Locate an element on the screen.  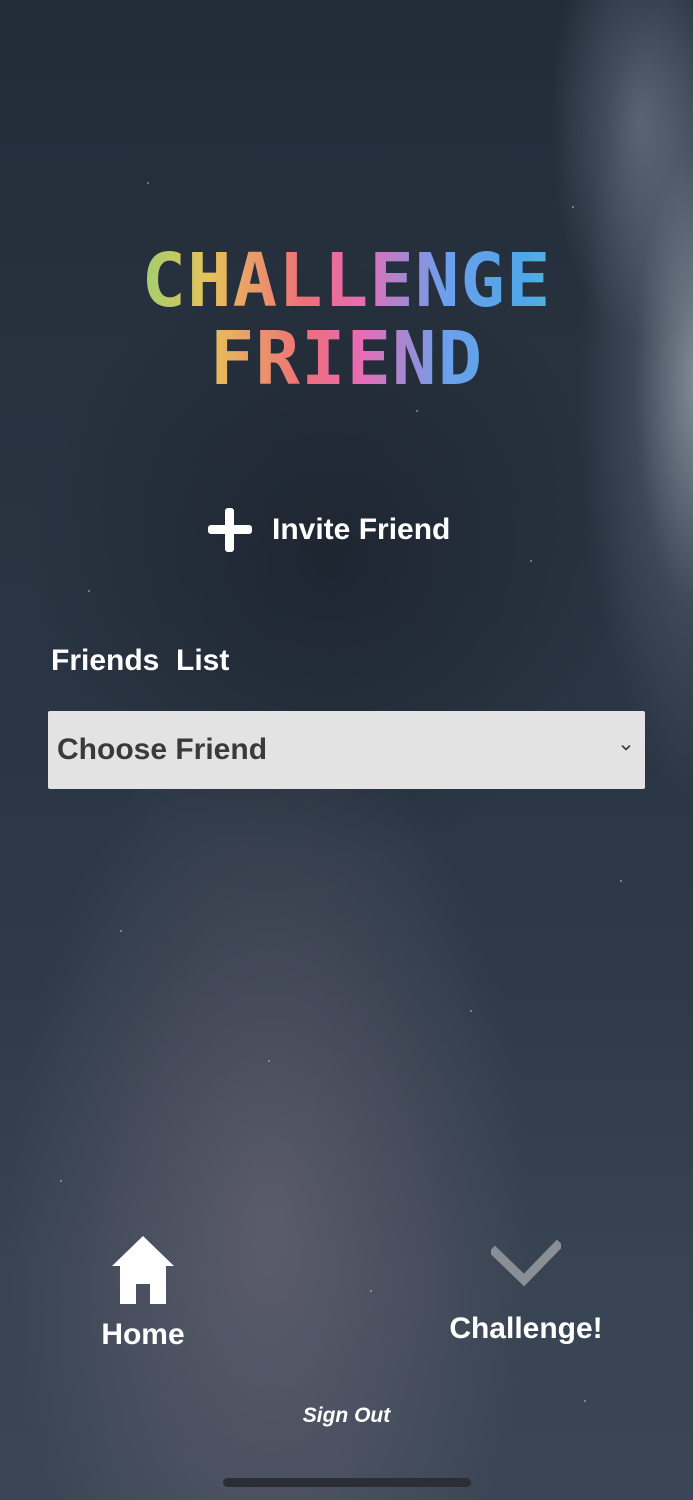
nav-challenge-button: Challenge! is located at coordinates (526, 1293).